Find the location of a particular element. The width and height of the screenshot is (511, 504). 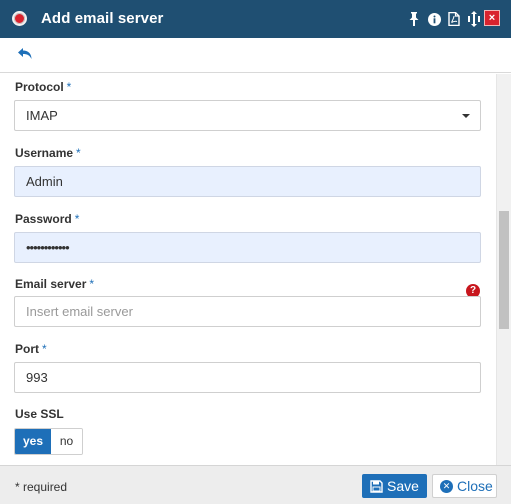

window-titlebar: Add email server × is located at coordinates (255, 19).